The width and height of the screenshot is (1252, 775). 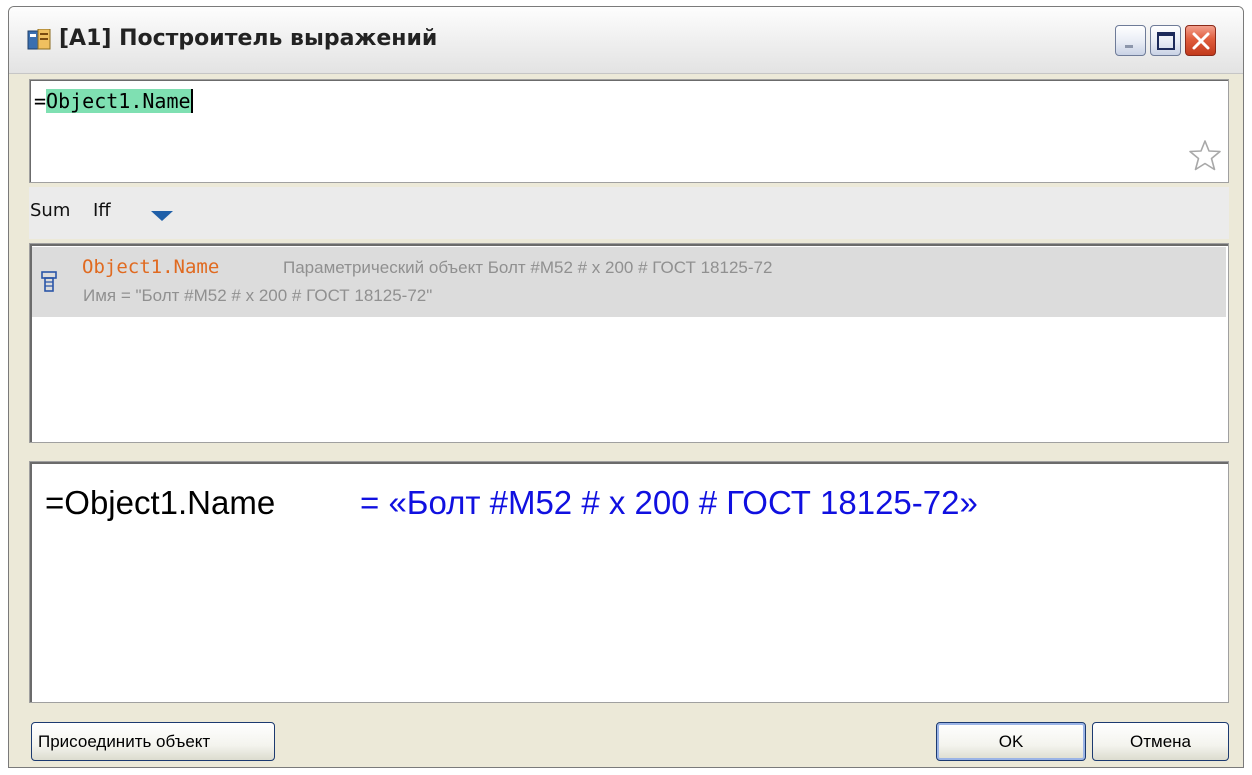 What do you see at coordinates (629, 213) in the screenshot?
I see `function-toolbar: Sum Iff` at bounding box center [629, 213].